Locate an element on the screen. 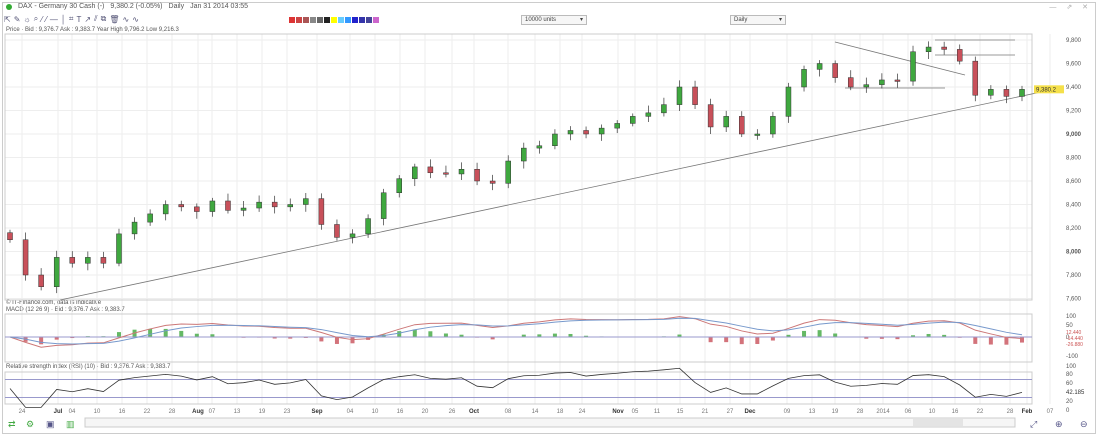  macd-y-tick: 50 is located at coordinates (1069, 326).